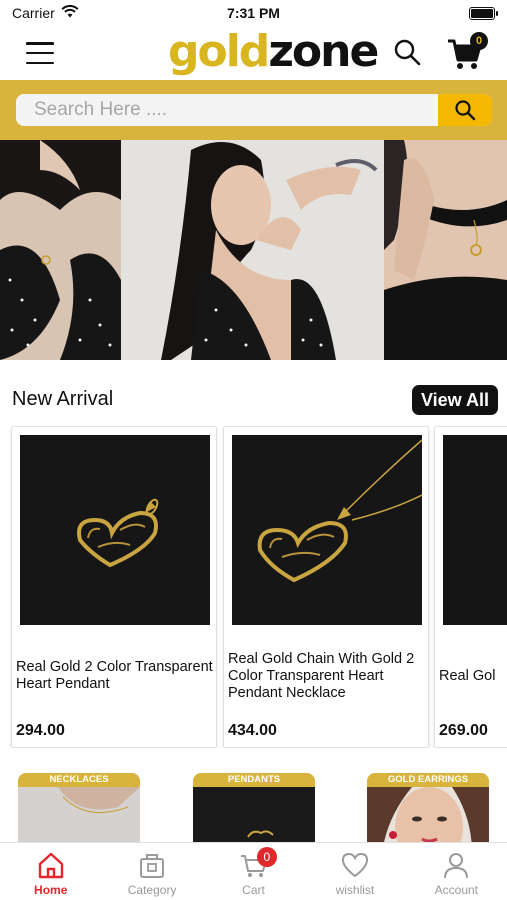  Describe the element at coordinates (51, 890) in the screenshot. I see `tab-label: Home` at that location.